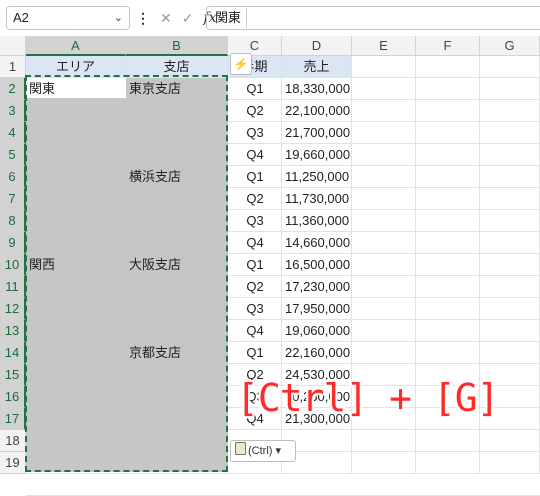  I want to click on paste-options-button: (Ctrl) ▾, so click(263, 451).